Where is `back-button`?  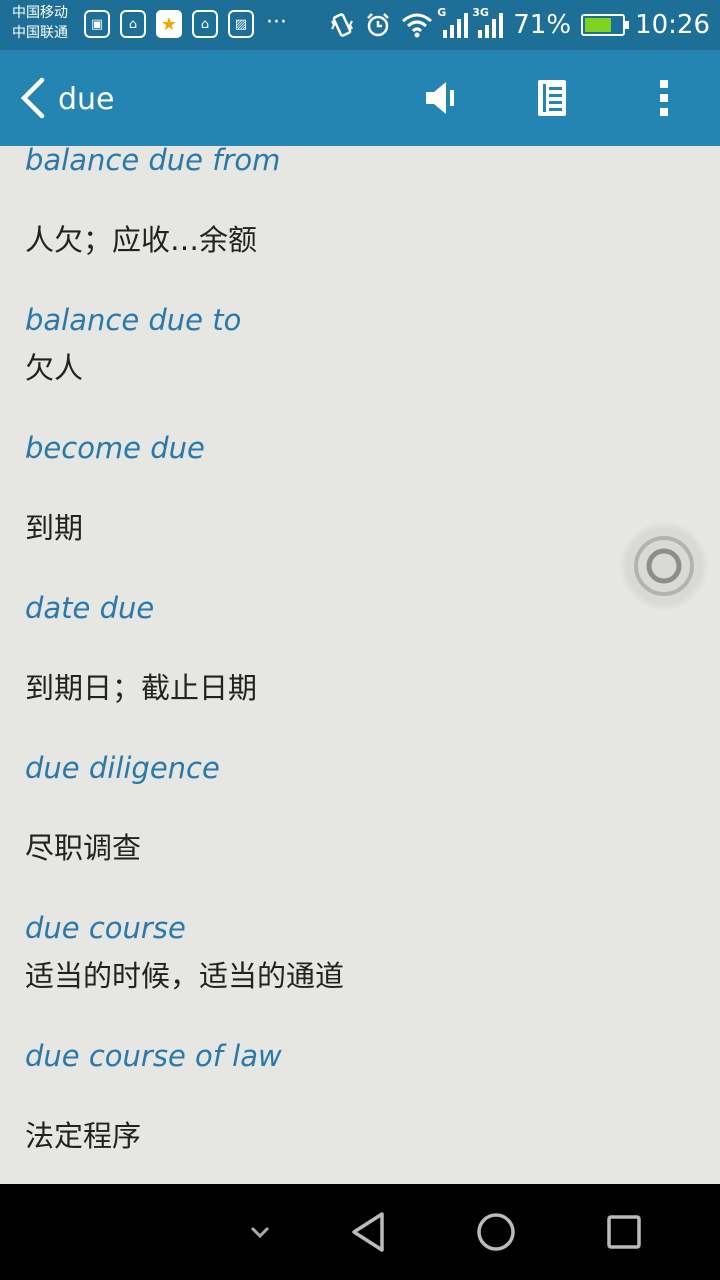 back-button is located at coordinates (33, 98).